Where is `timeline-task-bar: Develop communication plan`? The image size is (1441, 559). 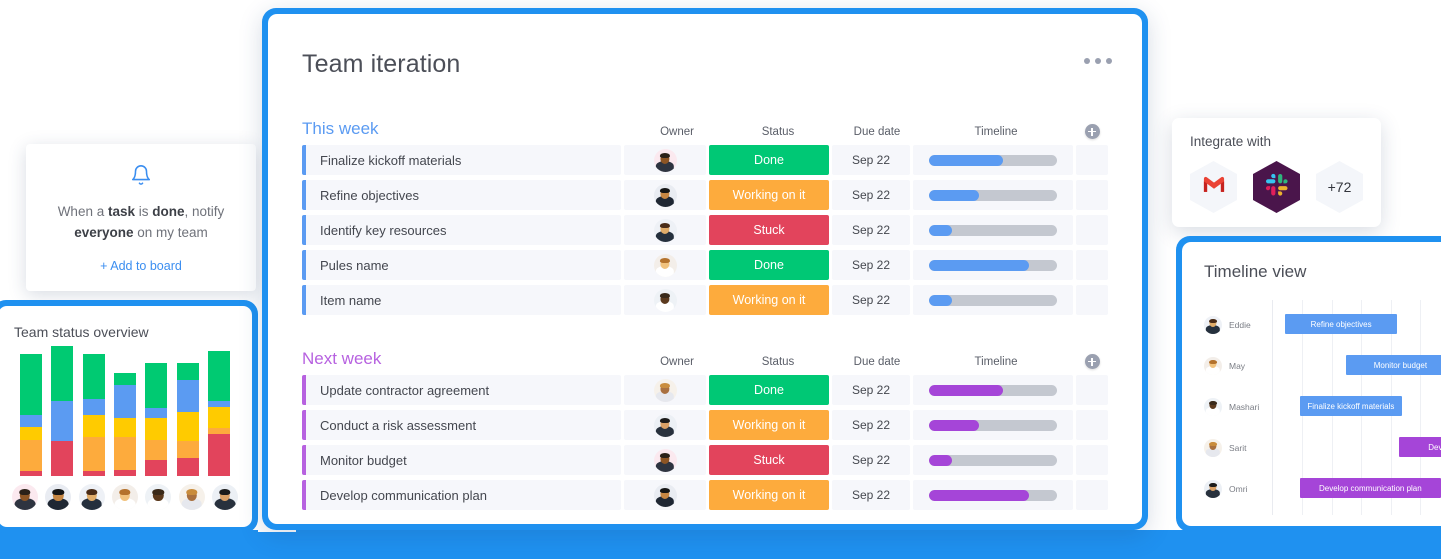 timeline-task-bar: Develop communication plan is located at coordinates (1370, 488).